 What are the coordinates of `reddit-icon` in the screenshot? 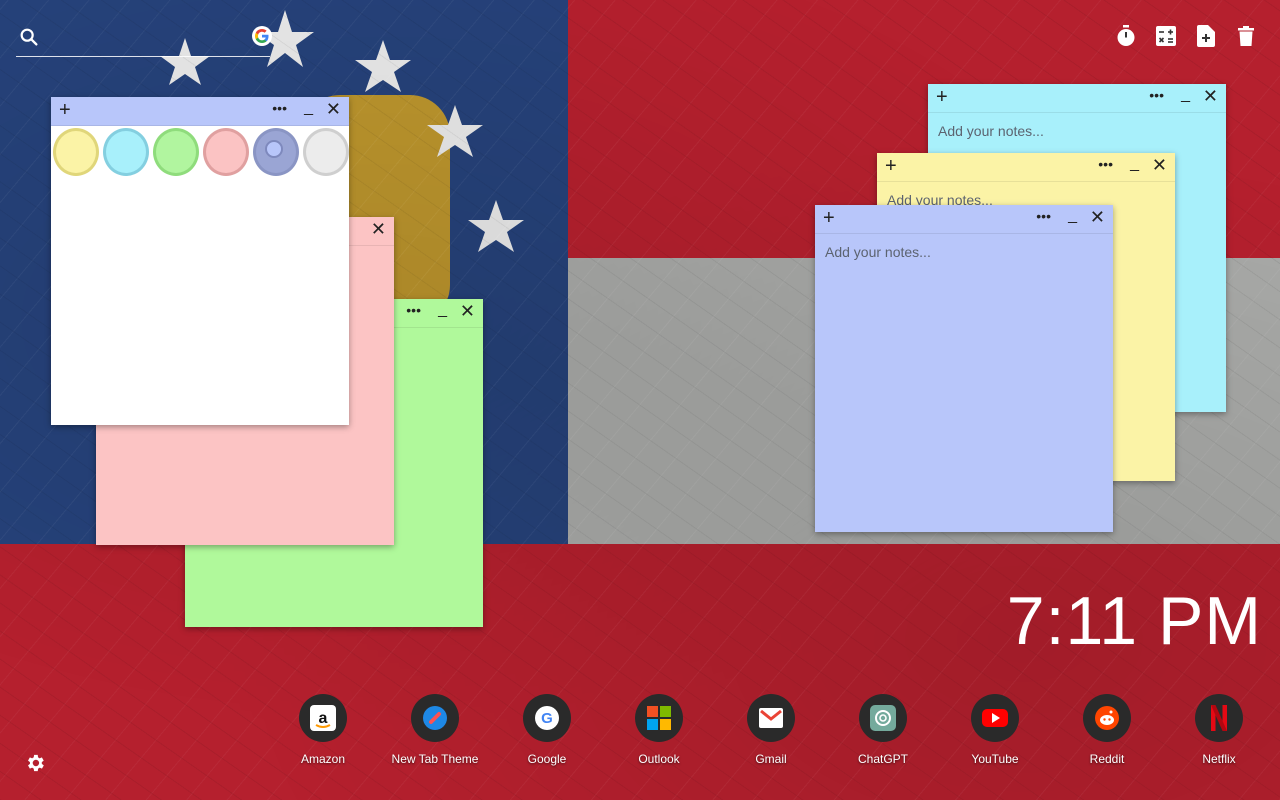 It's located at (1107, 718).